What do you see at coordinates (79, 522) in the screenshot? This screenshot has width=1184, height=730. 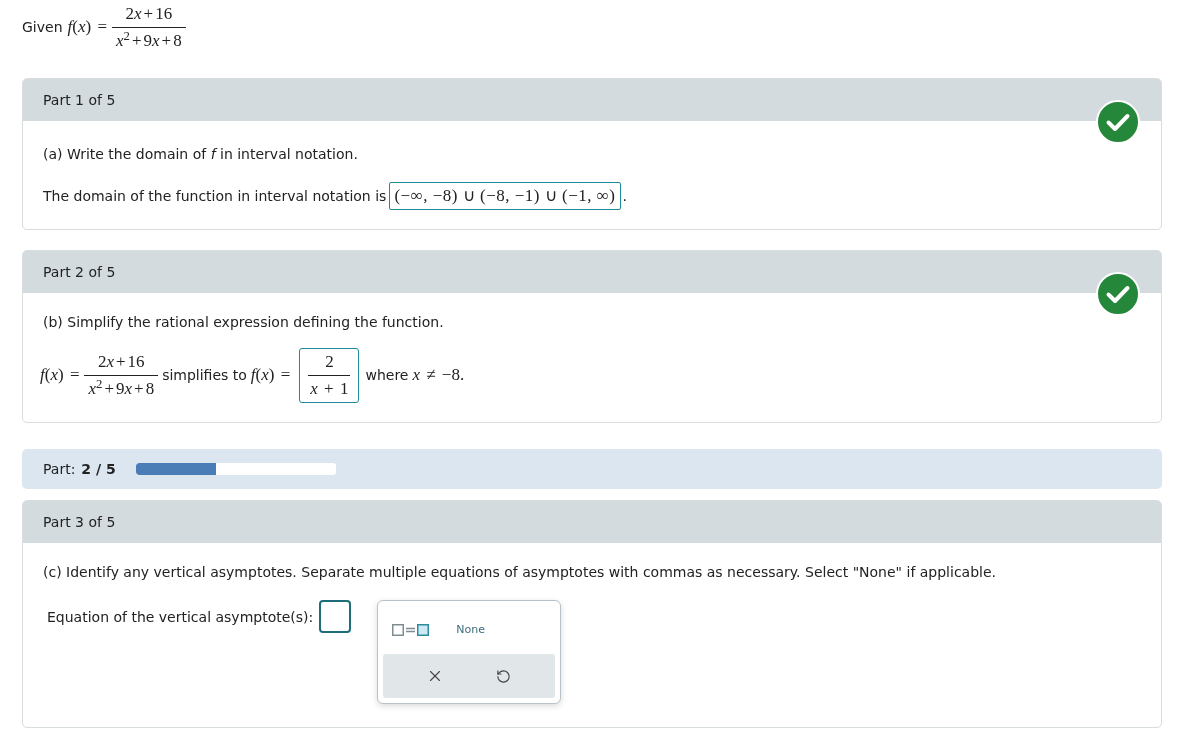 I see `part-title: Part 3 of 5` at bounding box center [79, 522].